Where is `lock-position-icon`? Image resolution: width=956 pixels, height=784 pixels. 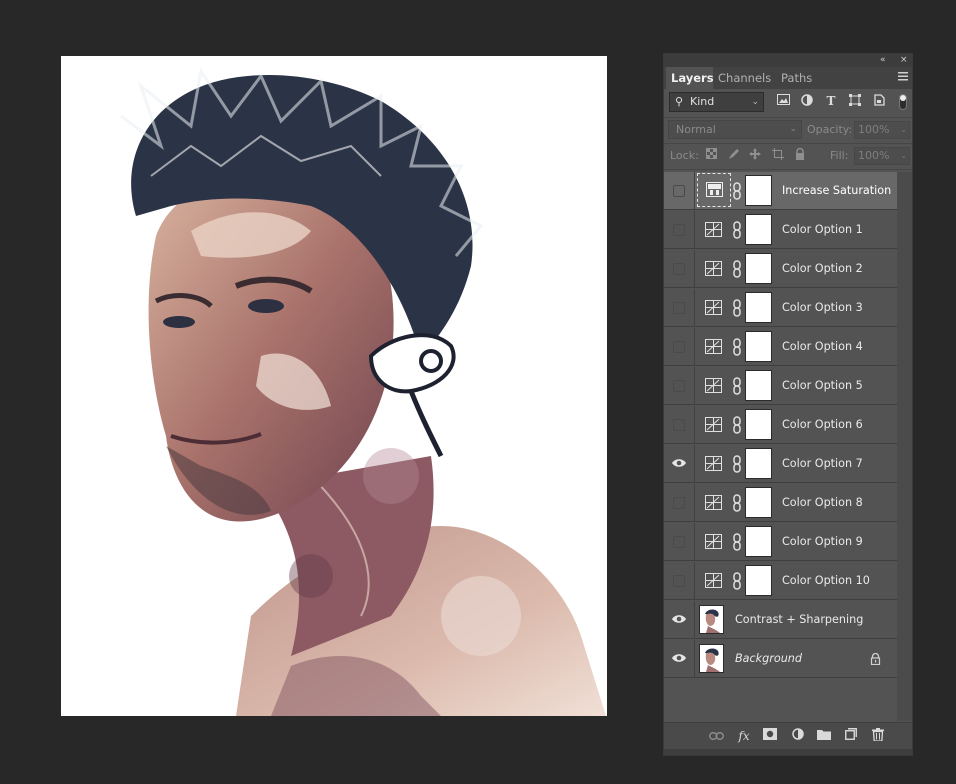
lock-position-icon is located at coordinates (754, 154).